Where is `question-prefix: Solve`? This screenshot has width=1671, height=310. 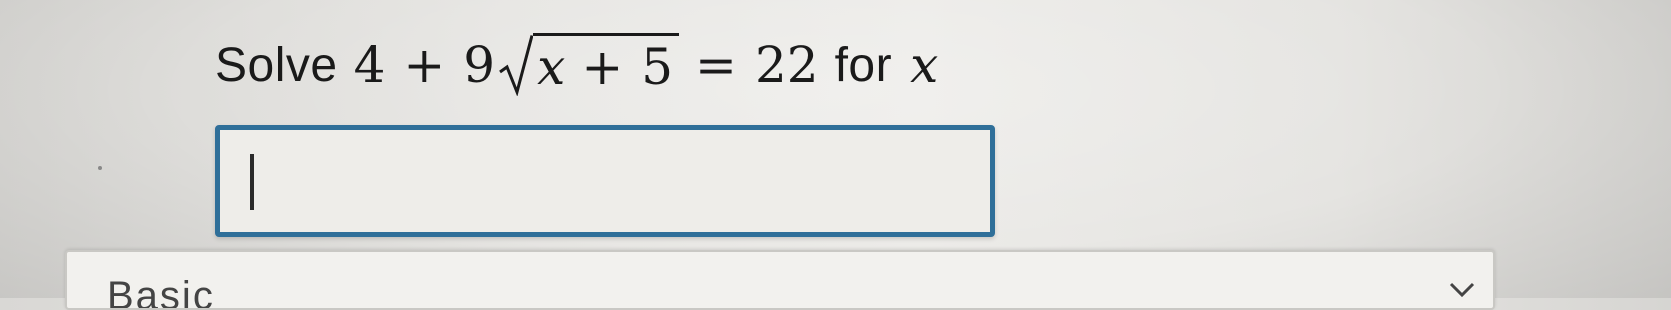
question-prefix: Solve is located at coordinates (276, 65).